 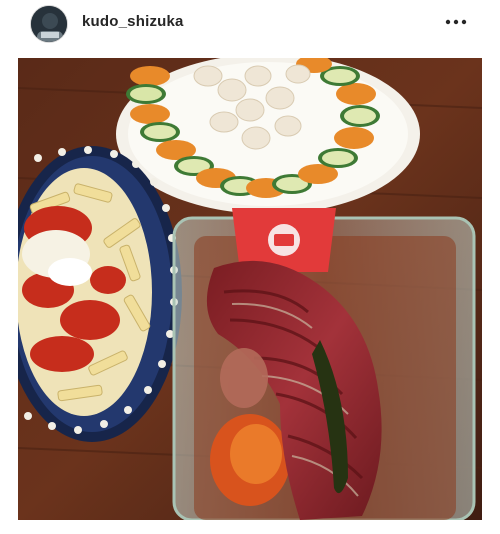 I want to click on avatar, so click(x=49, y=24).